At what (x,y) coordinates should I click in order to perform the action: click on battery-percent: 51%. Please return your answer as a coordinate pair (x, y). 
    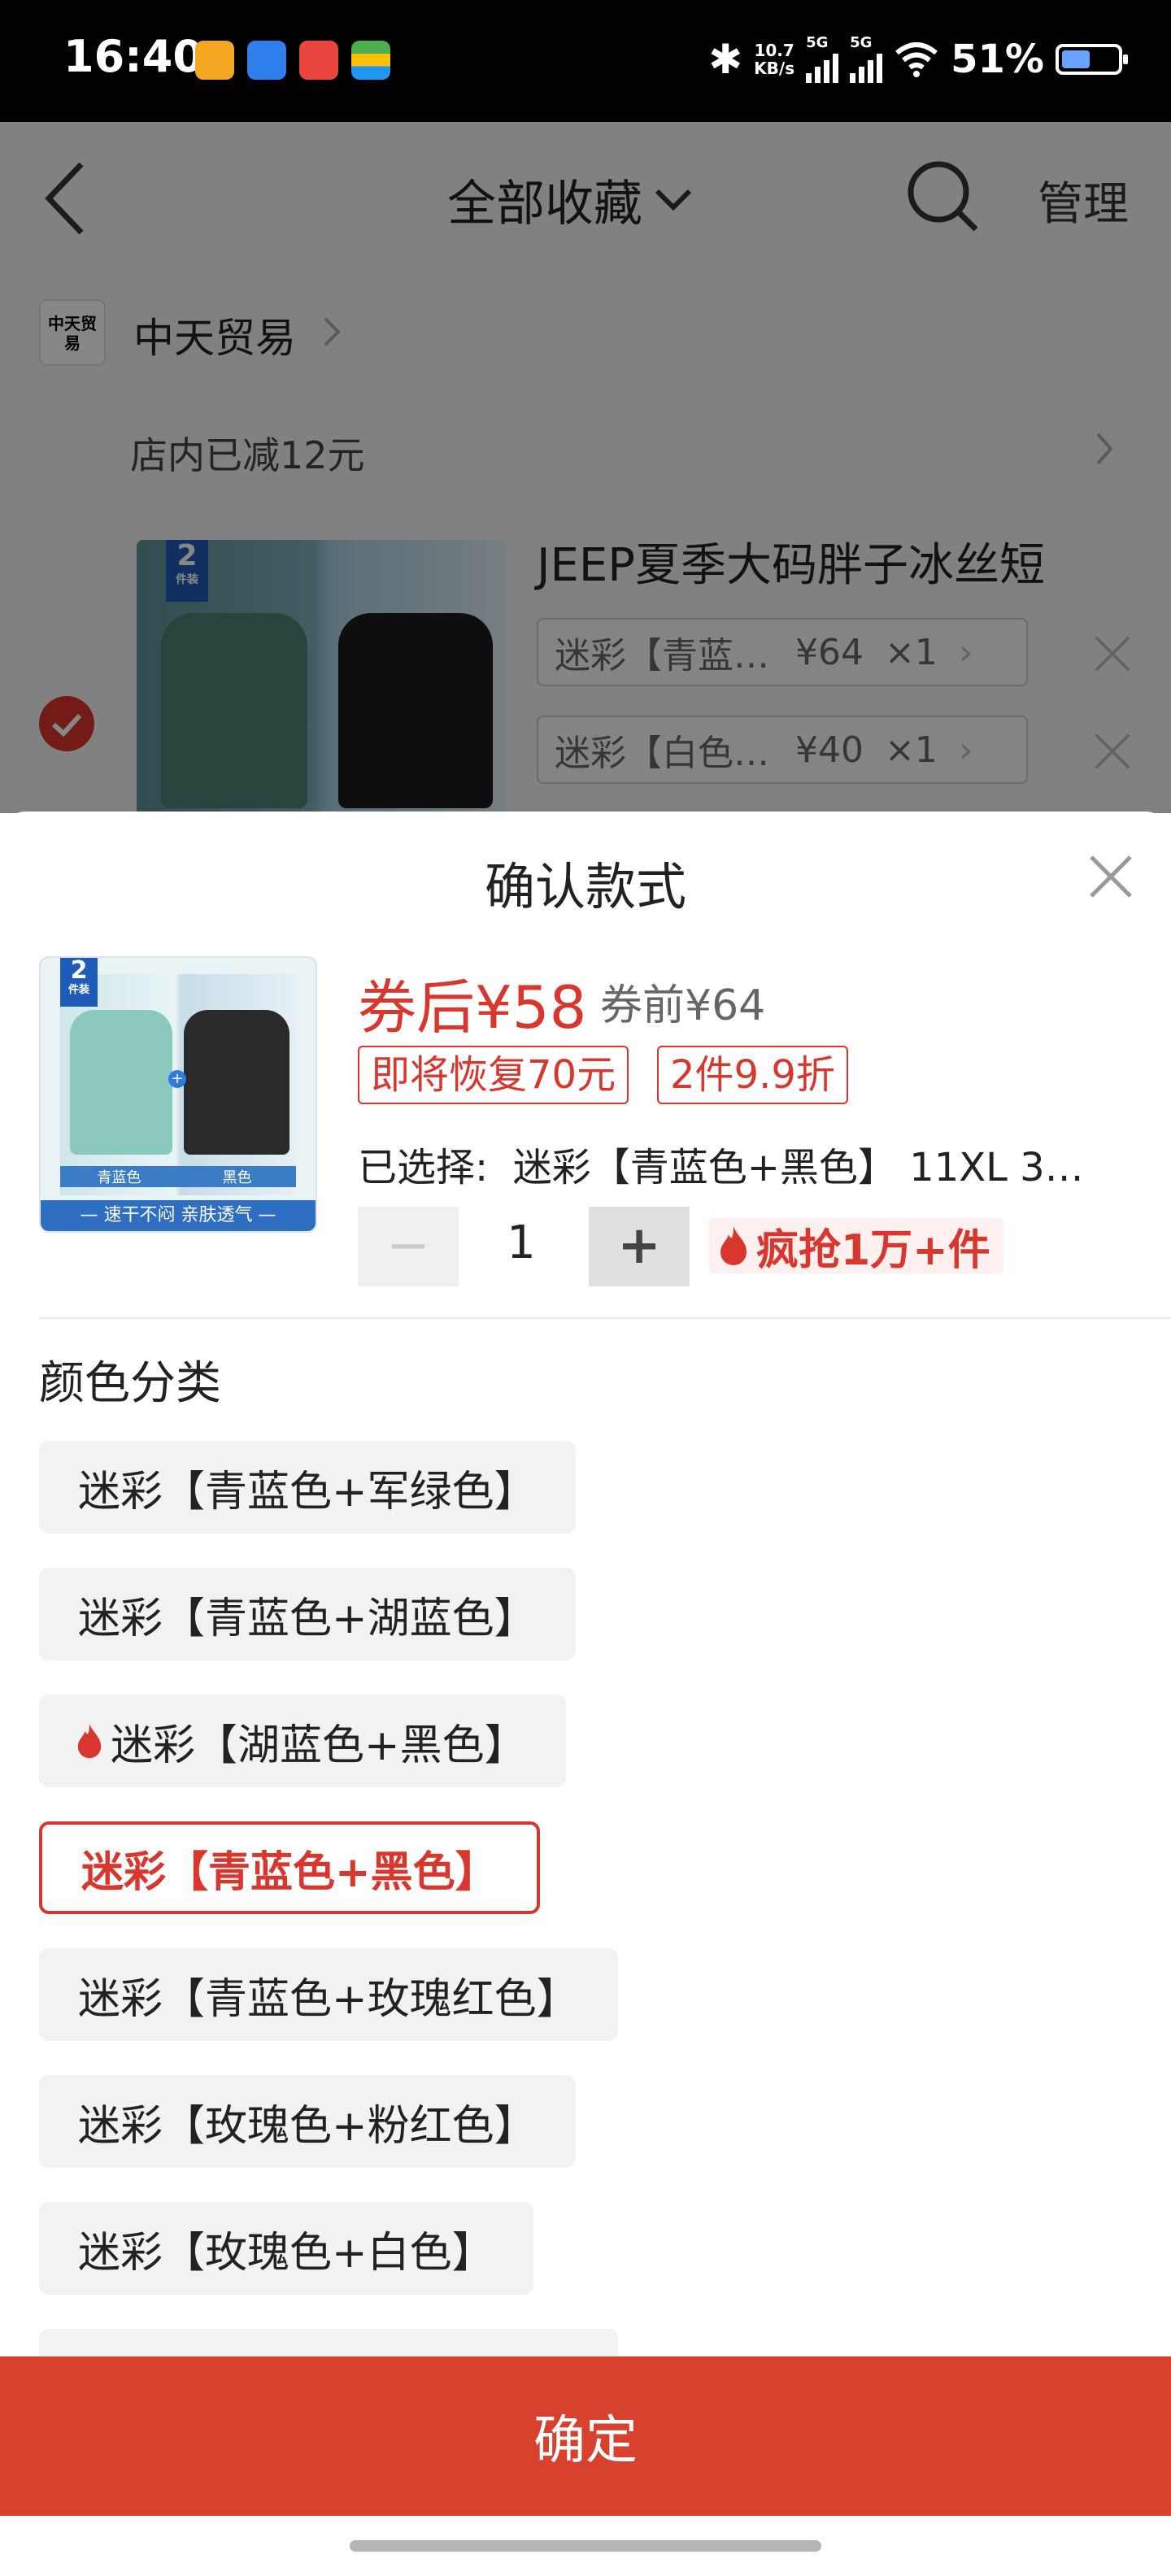
    Looking at the image, I should click on (998, 60).